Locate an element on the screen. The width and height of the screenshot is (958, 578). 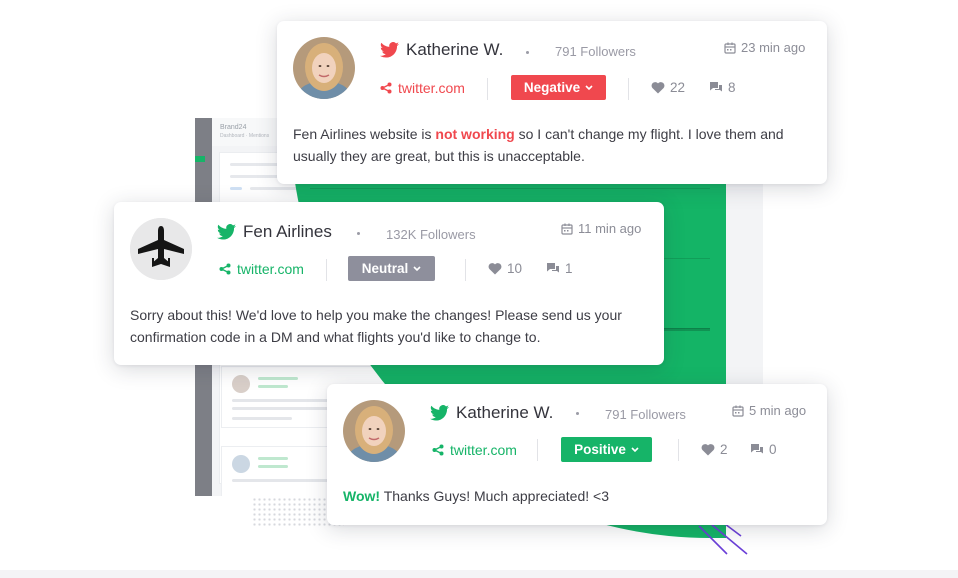
bottom-band is located at coordinates (479, 574).